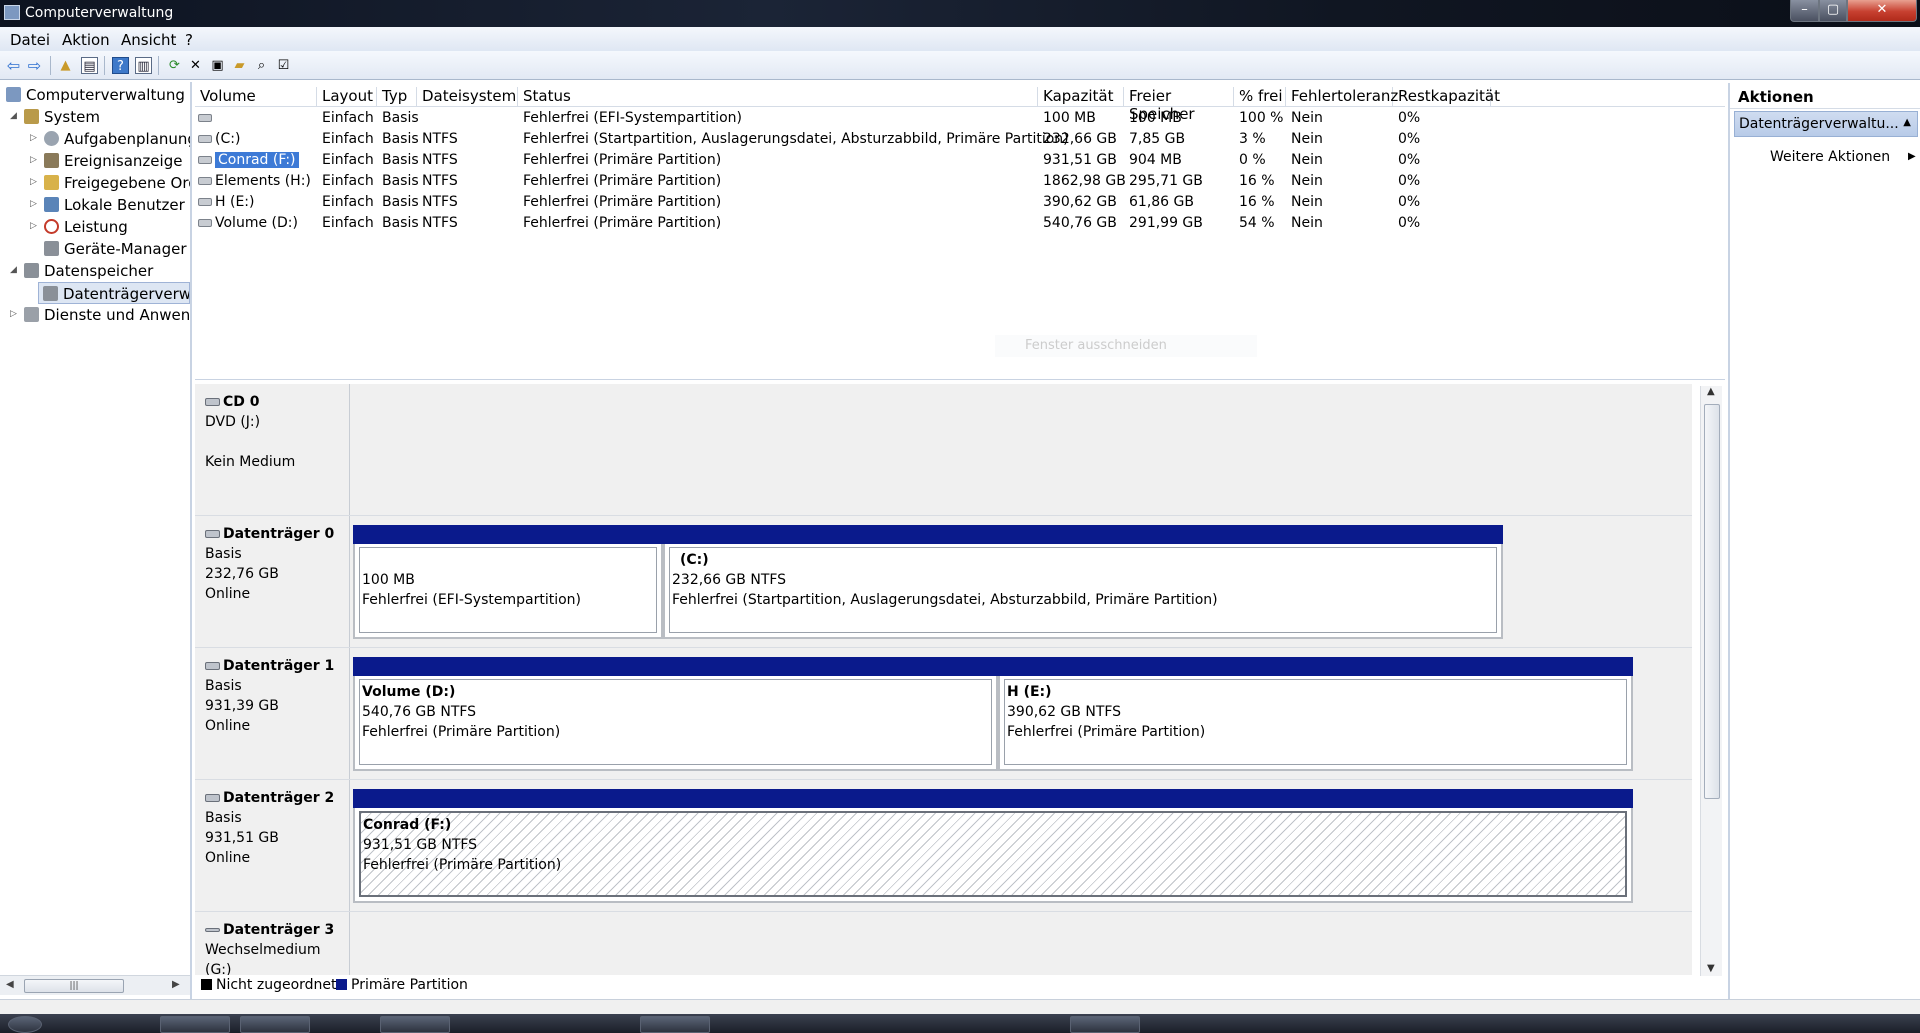 This screenshot has height=1033, width=1920. I want to click on tree-label: Lokale Benutzer un, so click(127, 205).